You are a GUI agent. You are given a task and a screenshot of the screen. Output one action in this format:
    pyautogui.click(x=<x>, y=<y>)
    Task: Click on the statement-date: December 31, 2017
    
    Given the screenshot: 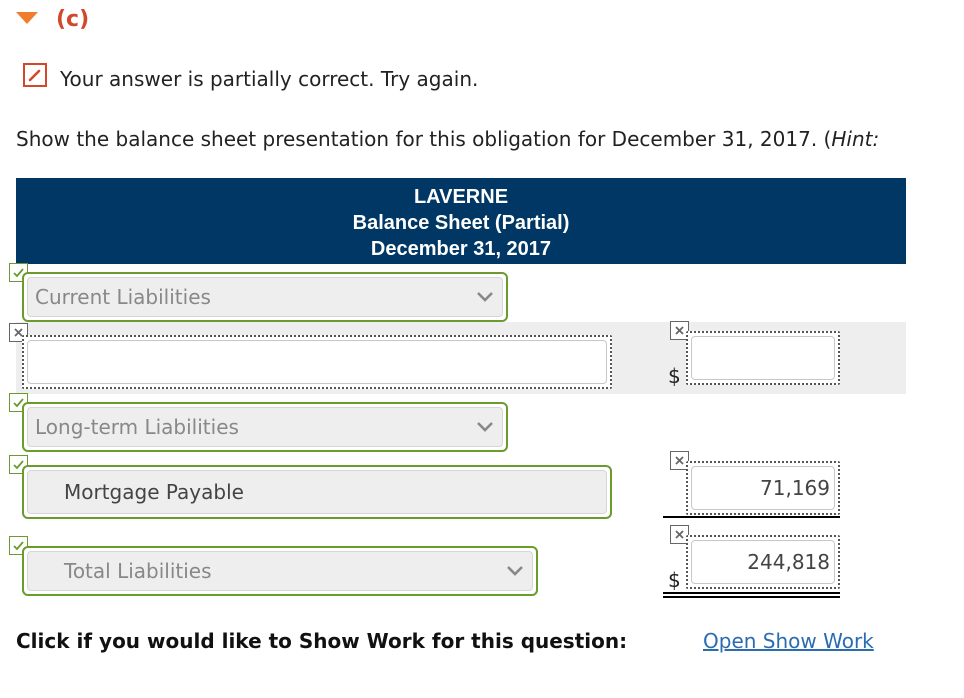 What is the action you would take?
    pyautogui.click(x=461, y=249)
    